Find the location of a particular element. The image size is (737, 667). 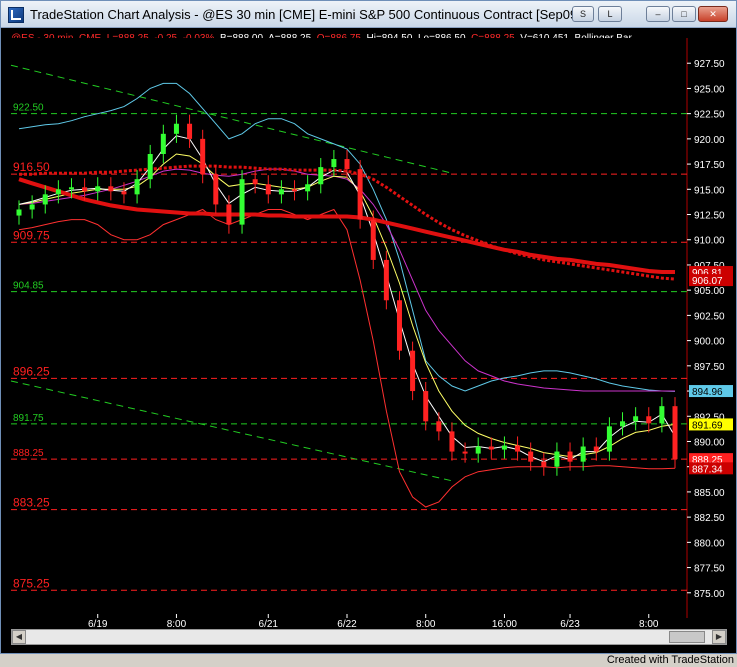

y-axis-tick-label: 920.00 is located at coordinates (709, 140).